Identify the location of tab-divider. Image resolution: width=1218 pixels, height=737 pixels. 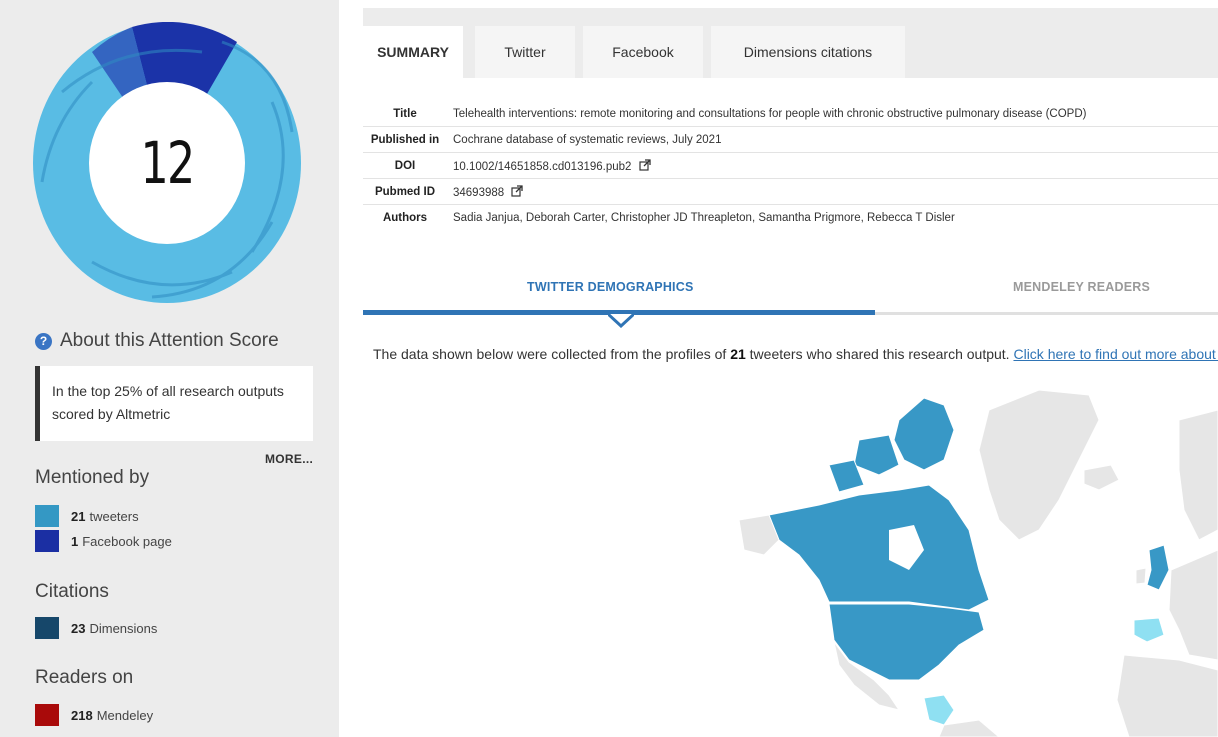
(1046, 313).